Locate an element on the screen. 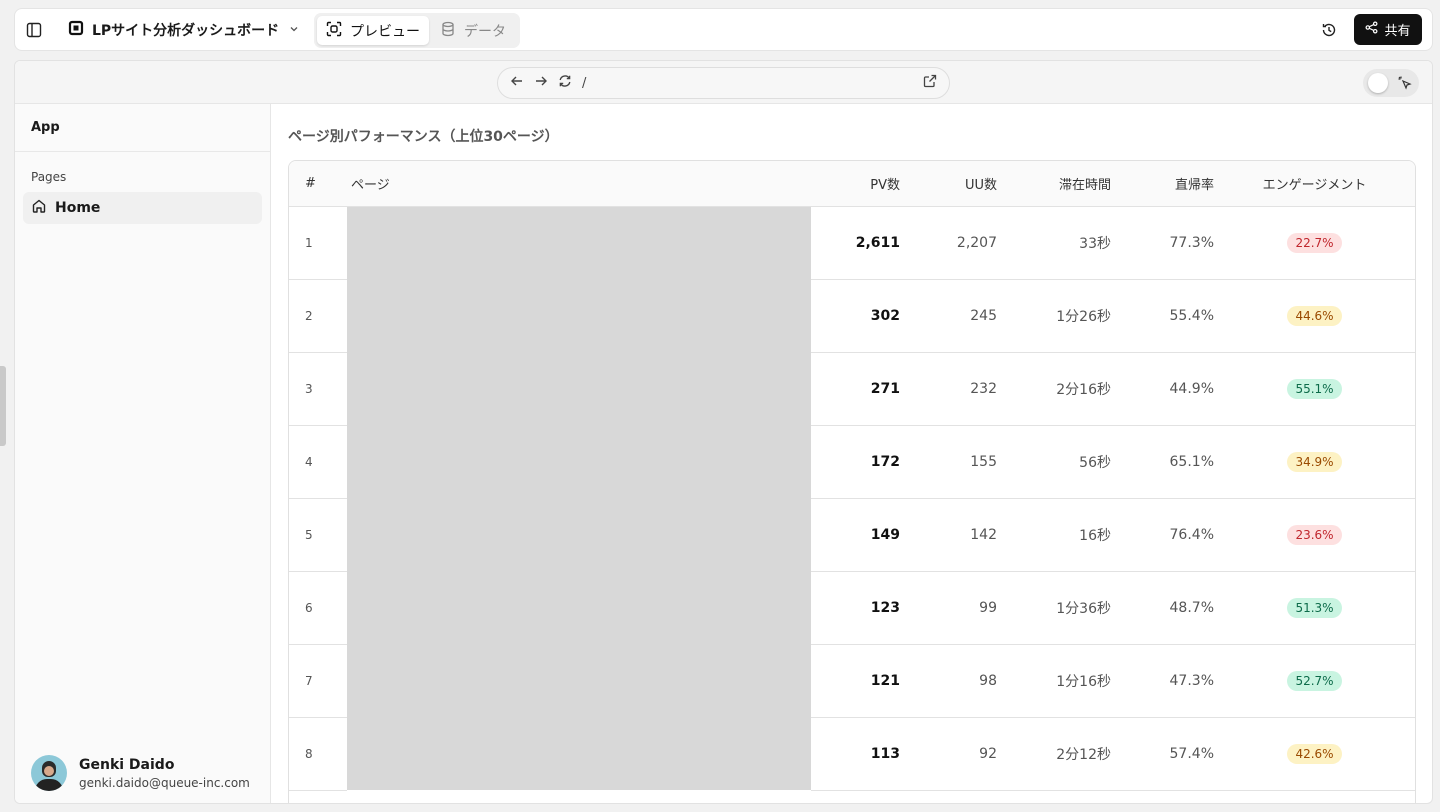 The width and height of the screenshot is (1440, 812). address-bar: / is located at coordinates (723, 83).